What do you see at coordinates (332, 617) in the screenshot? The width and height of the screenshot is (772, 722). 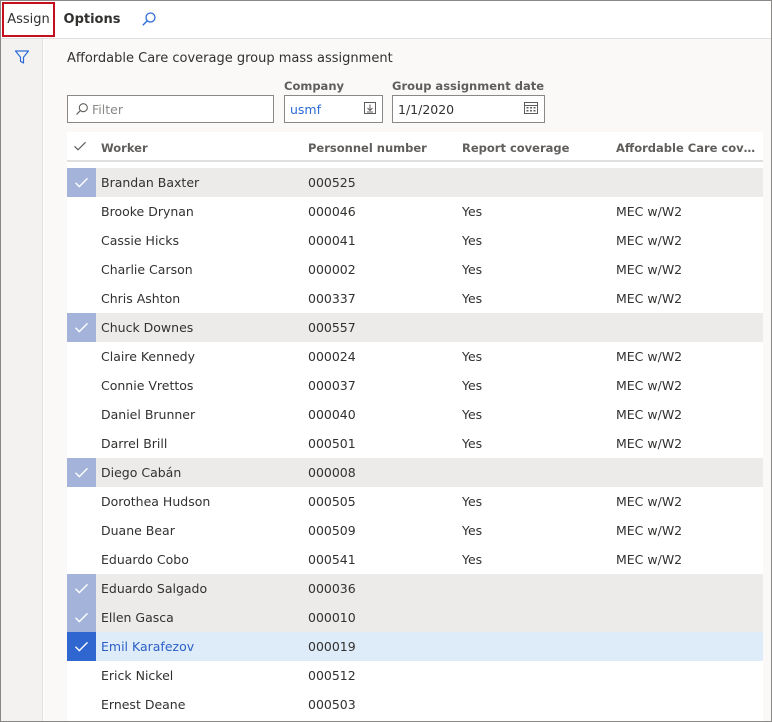 I see `cell-personnel-number: 000010` at bounding box center [332, 617].